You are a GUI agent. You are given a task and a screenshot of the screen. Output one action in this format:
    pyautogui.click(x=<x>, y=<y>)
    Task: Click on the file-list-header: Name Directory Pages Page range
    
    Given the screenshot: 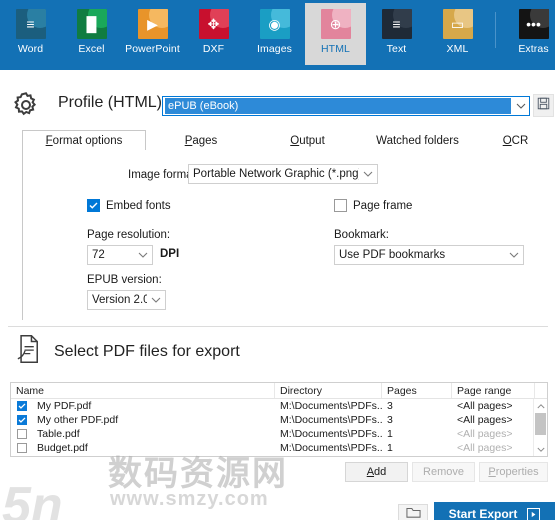 What is the action you would take?
    pyautogui.click(x=279, y=391)
    